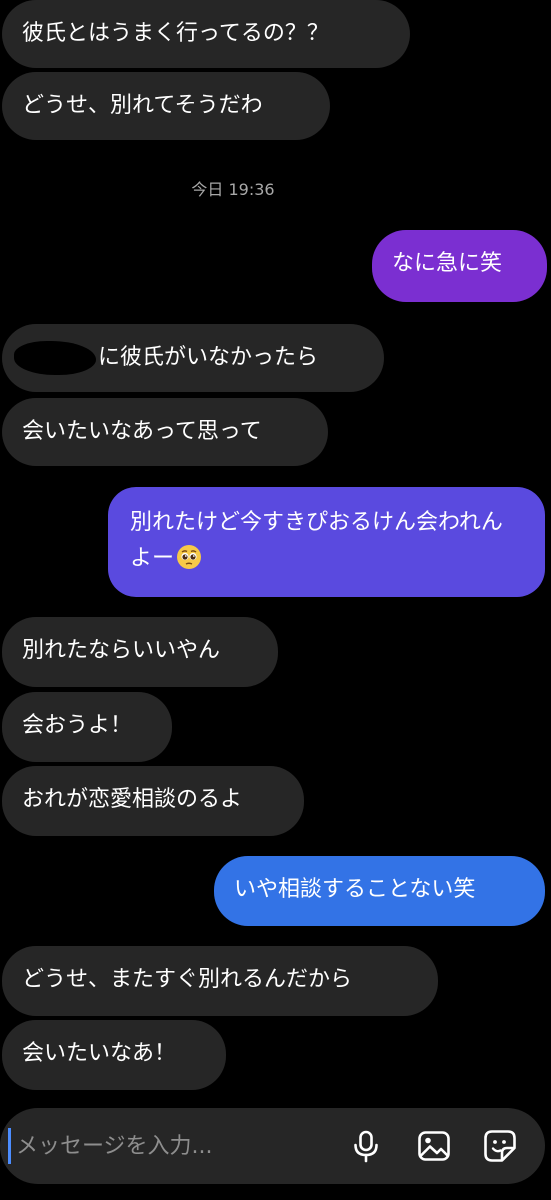 Image resolution: width=551 pixels, height=1200 pixels. What do you see at coordinates (9, 1146) in the screenshot?
I see `text-cursor` at bounding box center [9, 1146].